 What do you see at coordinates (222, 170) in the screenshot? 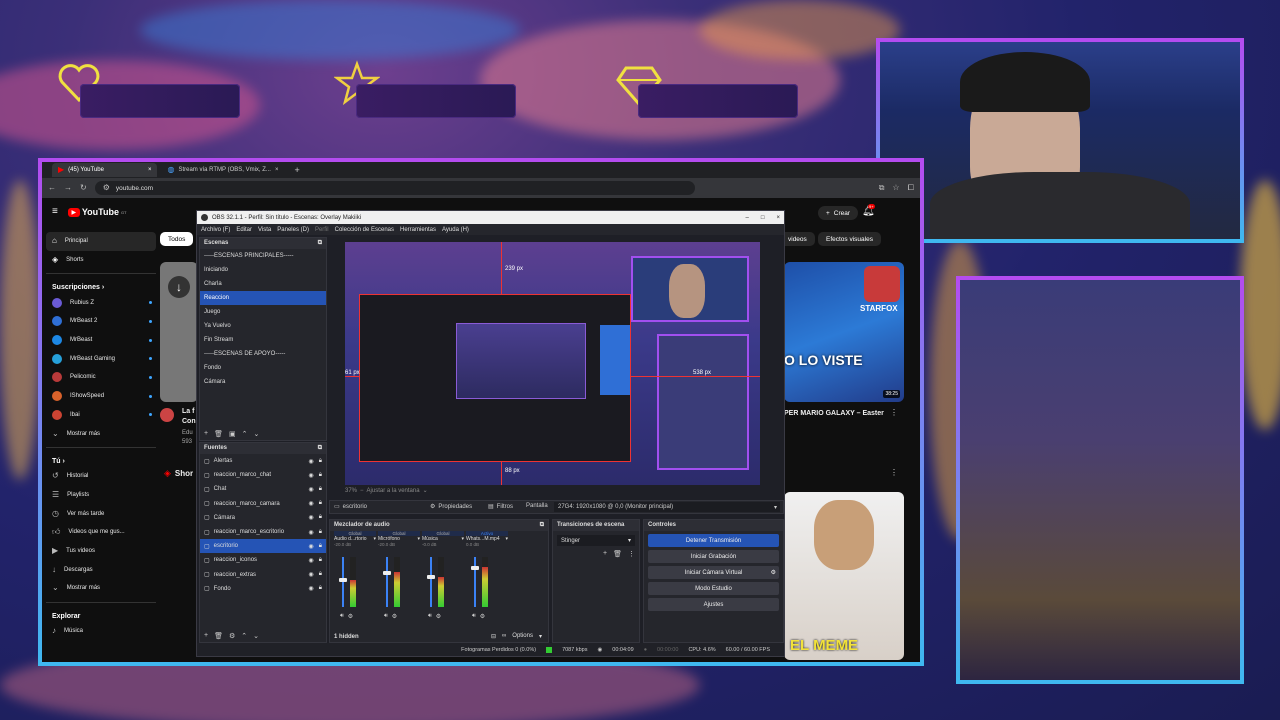
I see `tab-stream-rtmp: ◍ Stream vía RTMP (OBS, Vmix, Z... ×` at bounding box center [222, 170].